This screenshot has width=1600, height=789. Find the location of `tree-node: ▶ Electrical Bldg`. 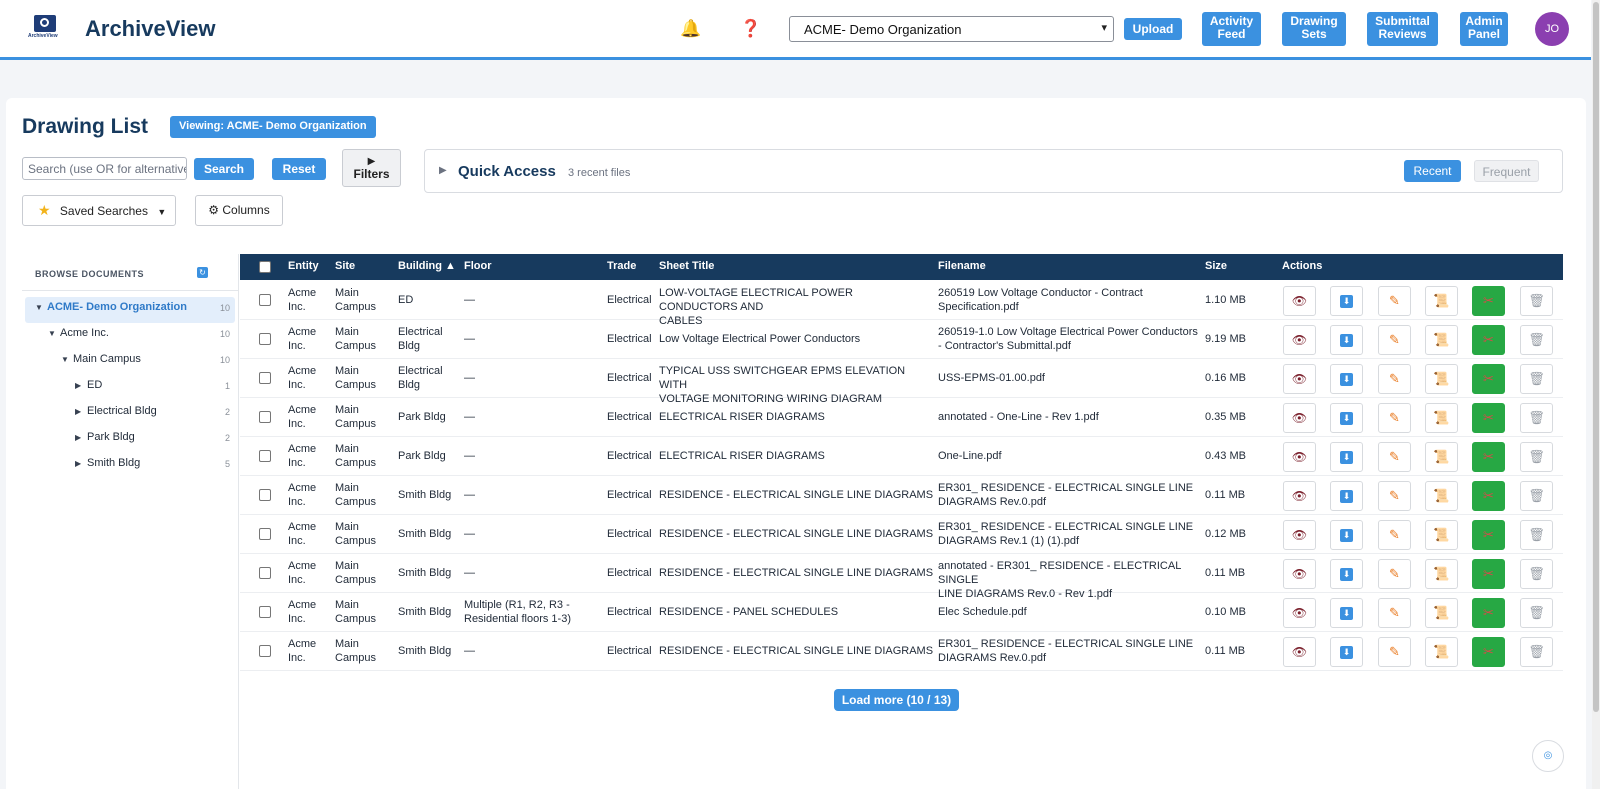

tree-node: ▶ Electrical Bldg is located at coordinates (116, 411).